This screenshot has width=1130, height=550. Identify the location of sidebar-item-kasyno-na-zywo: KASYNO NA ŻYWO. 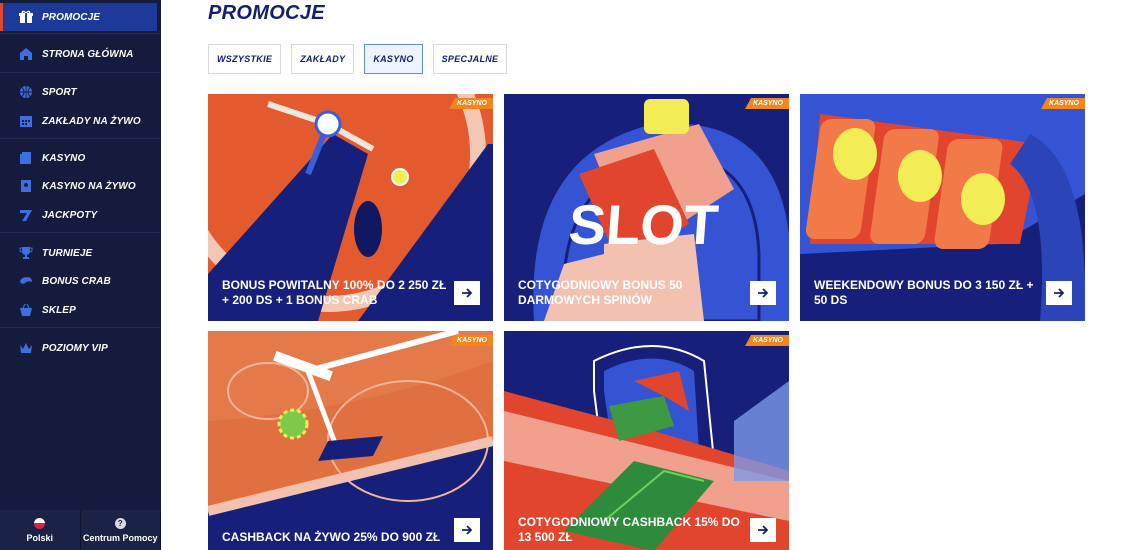
(80, 186).